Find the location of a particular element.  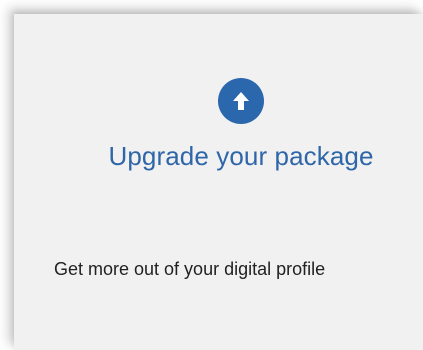

arrow-up-circle-icon is located at coordinates (241, 101).